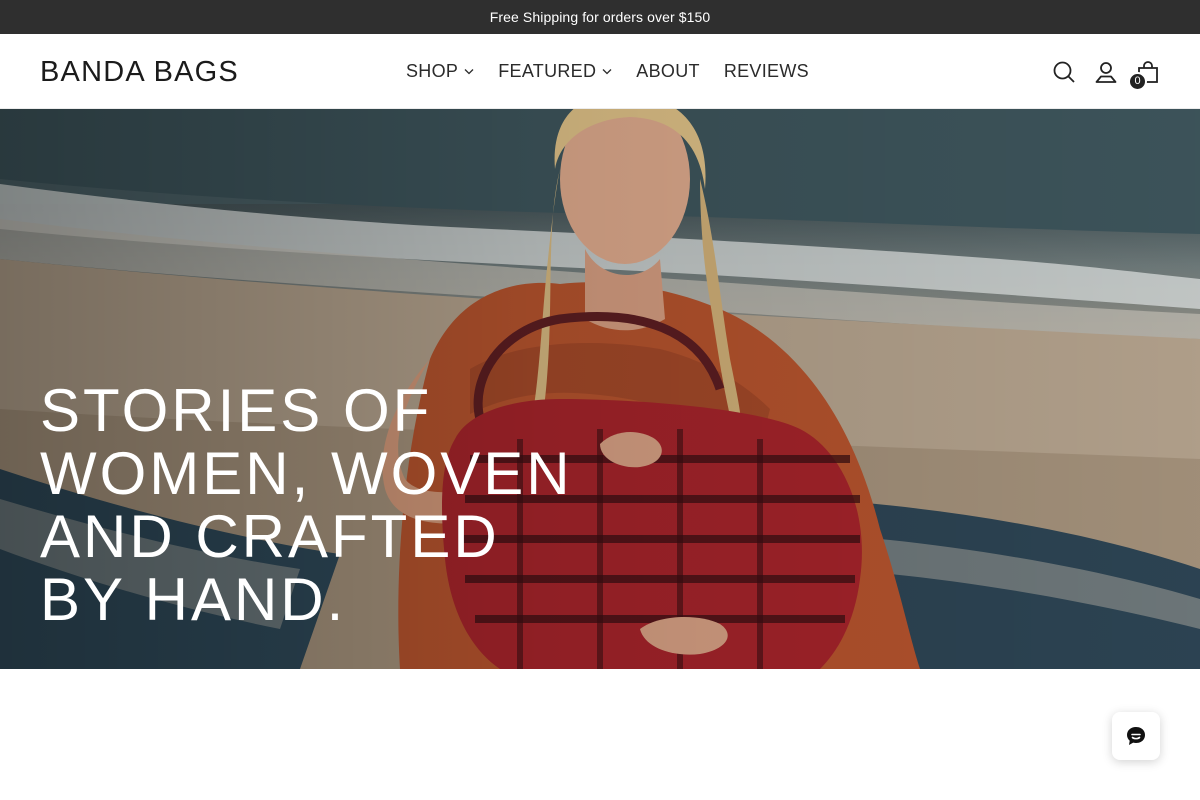 The height and width of the screenshot is (800, 1200). I want to click on chat-button, so click(1136, 736).